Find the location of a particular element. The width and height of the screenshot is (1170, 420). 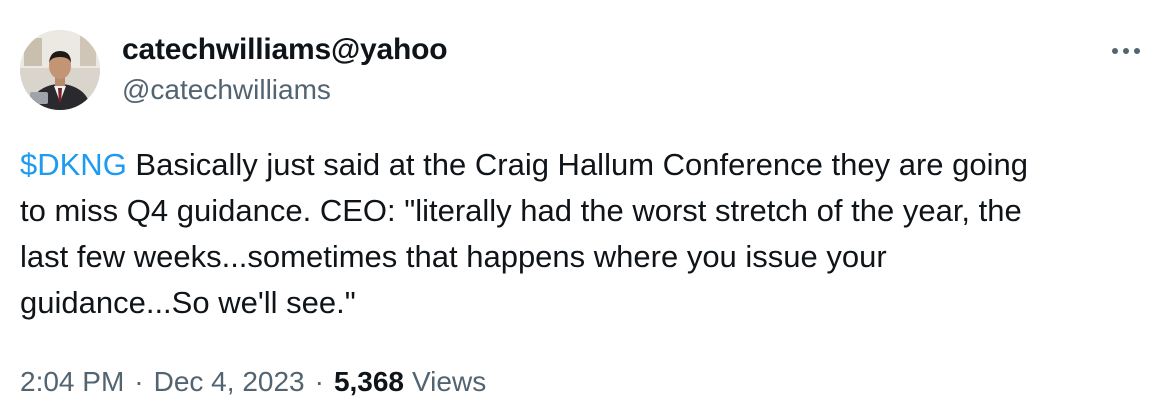

timestamp-date: Dec 4, 2023 is located at coordinates (229, 382).